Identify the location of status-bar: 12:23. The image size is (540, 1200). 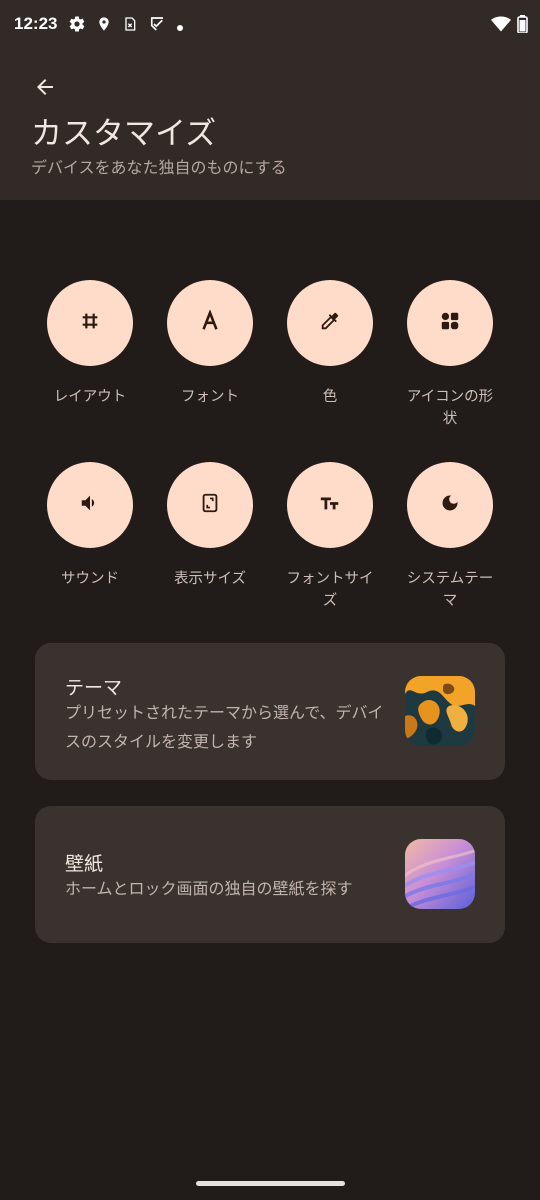
(270, 25).